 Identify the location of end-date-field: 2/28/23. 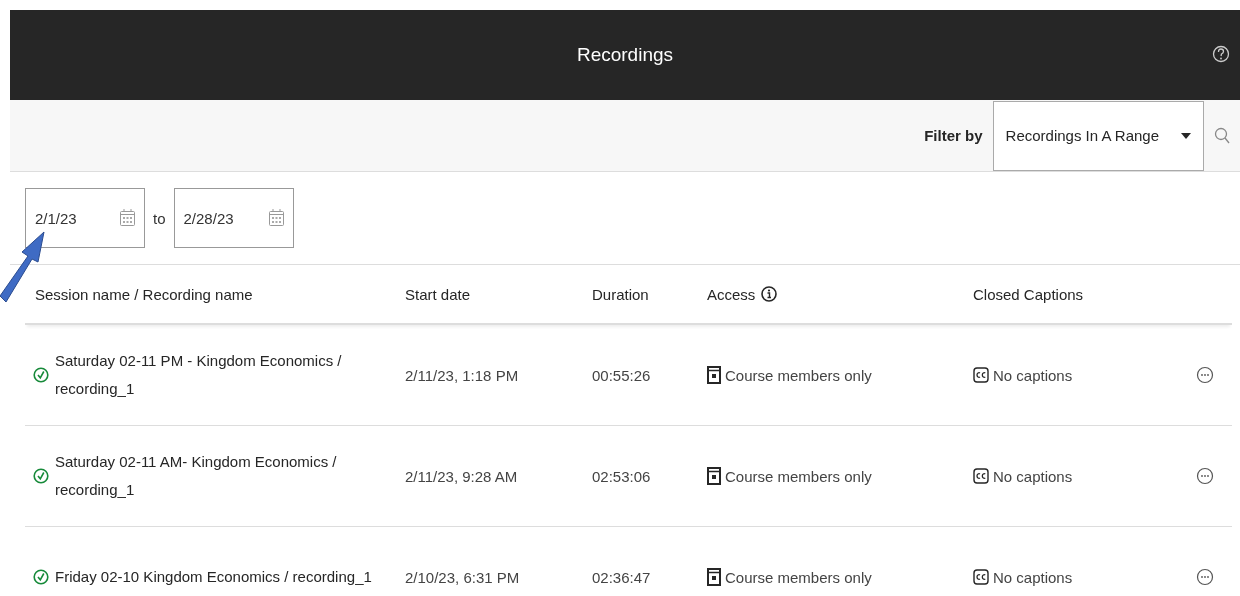
(233, 218).